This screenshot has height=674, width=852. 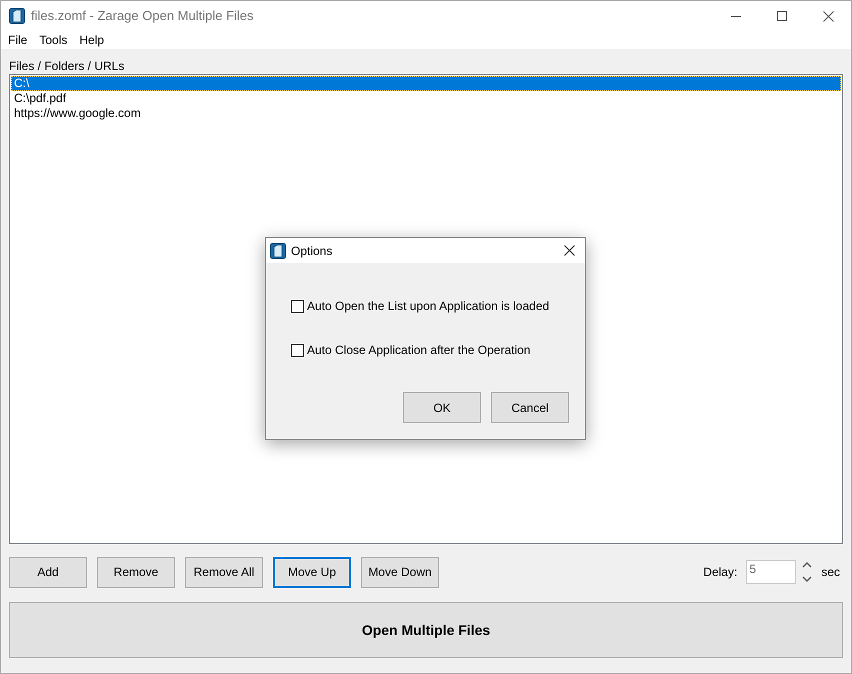 What do you see at coordinates (400, 572) in the screenshot?
I see `action-button: Move Down` at bounding box center [400, 572].